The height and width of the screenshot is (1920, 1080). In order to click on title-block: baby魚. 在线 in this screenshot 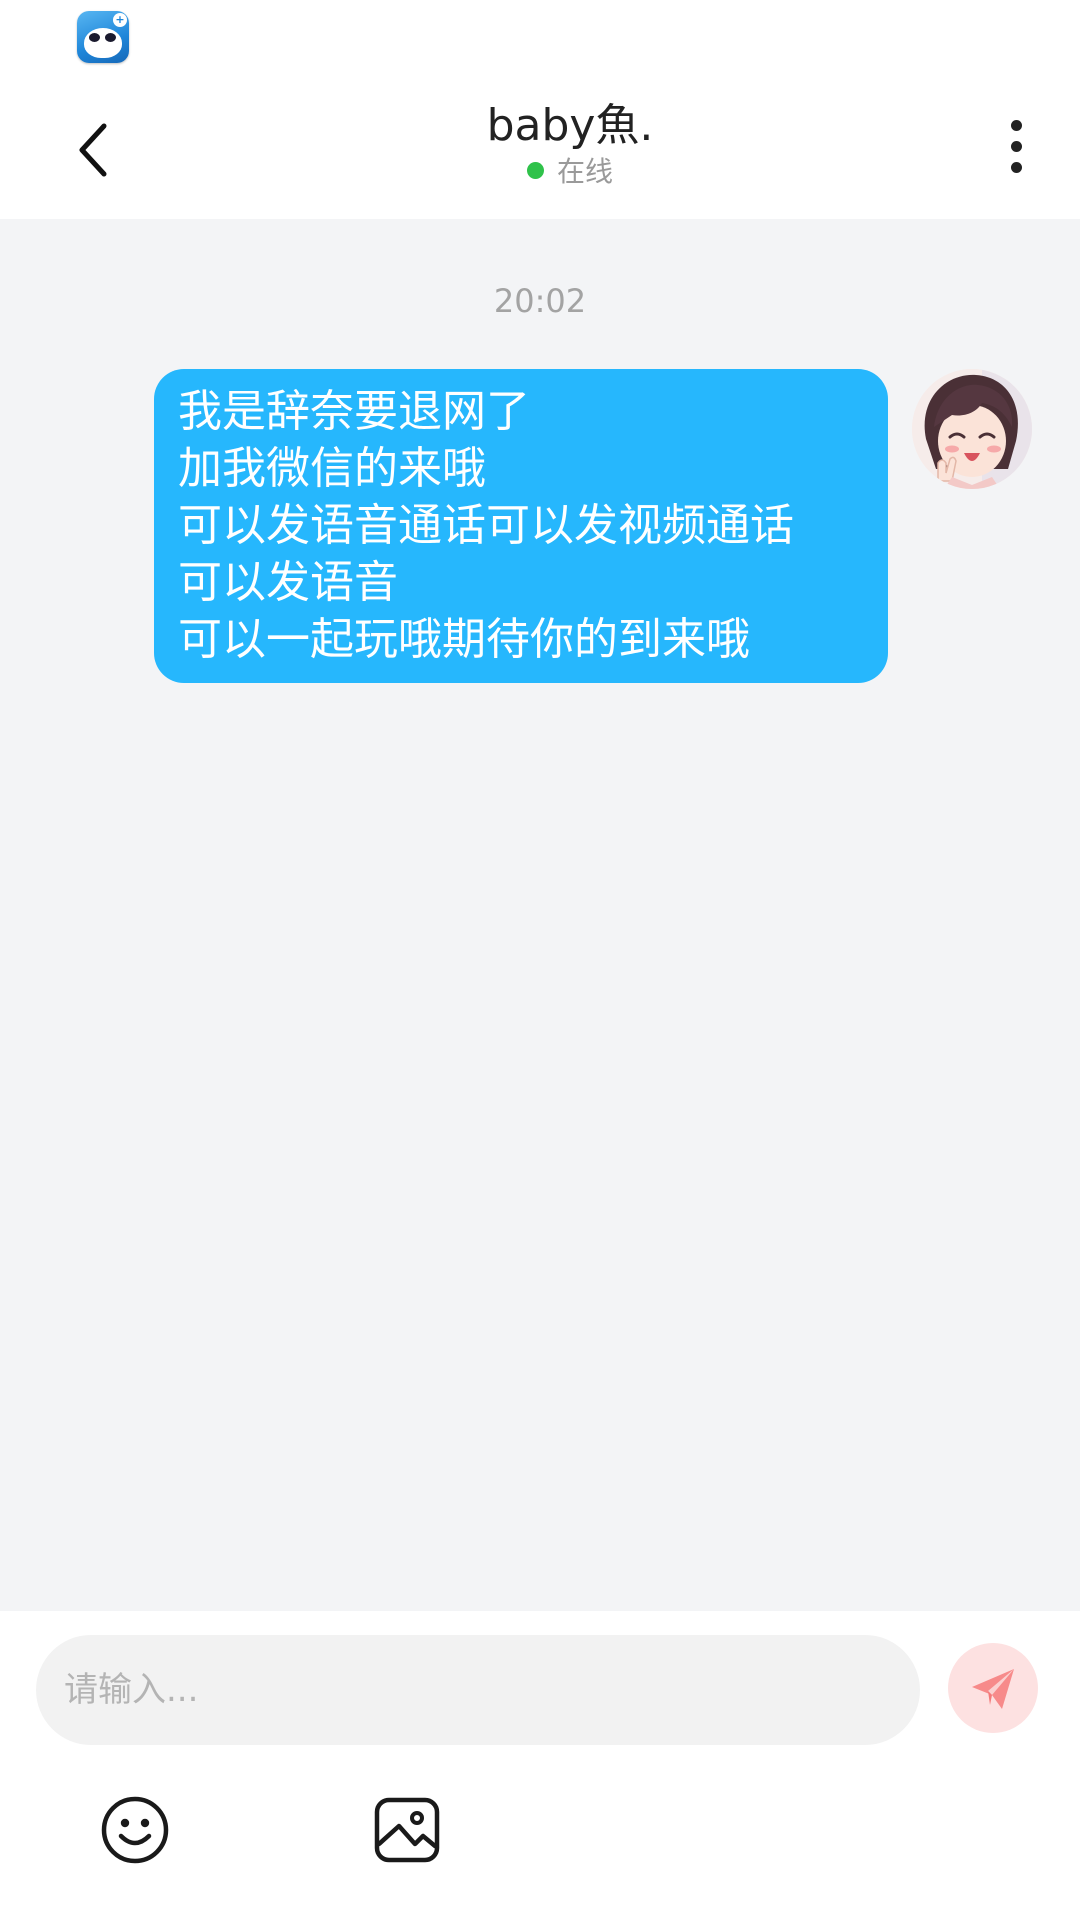, I will do `click(570, 144)`.